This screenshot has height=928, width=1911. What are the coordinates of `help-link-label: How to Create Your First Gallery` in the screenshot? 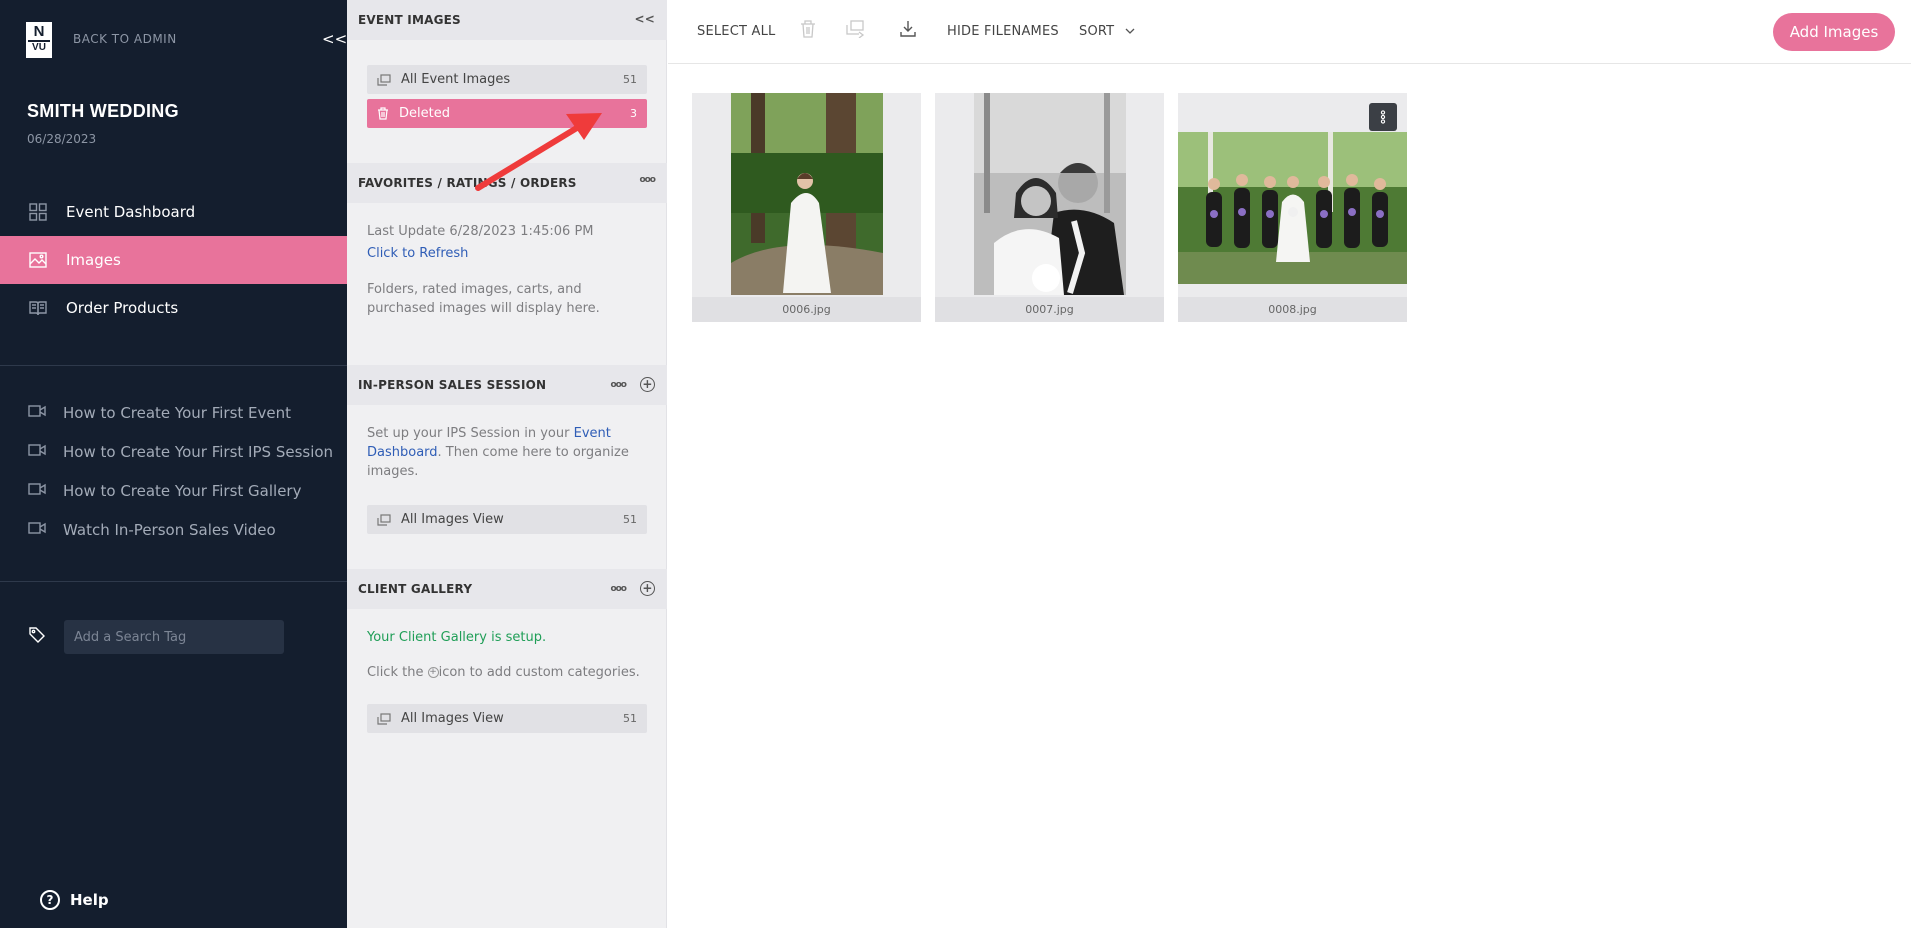 It's located at (182, 491).